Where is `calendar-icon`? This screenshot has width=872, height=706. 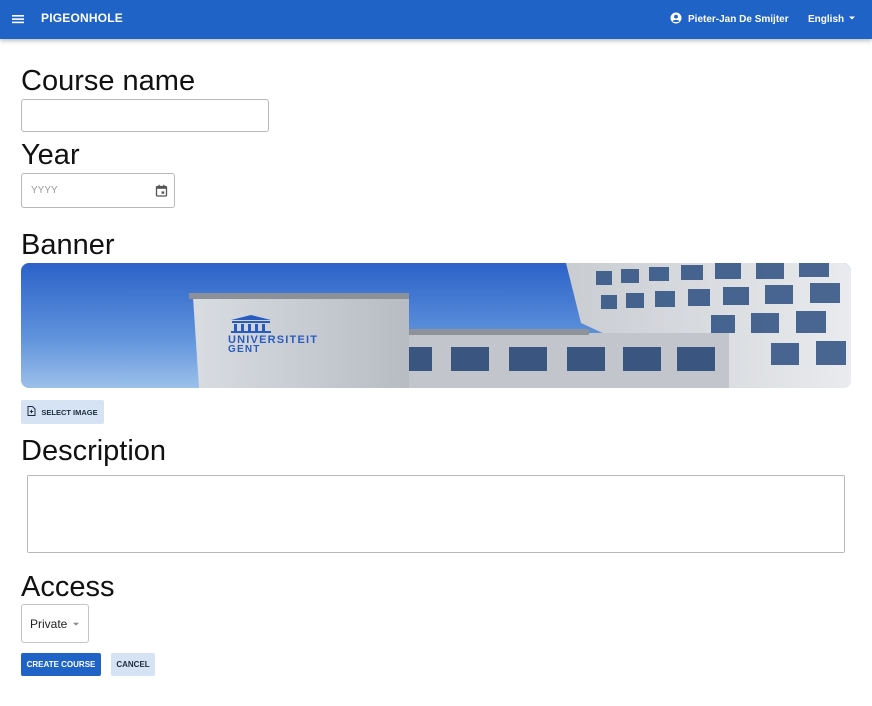 calendar-icon is located at coordinates (161, 190).